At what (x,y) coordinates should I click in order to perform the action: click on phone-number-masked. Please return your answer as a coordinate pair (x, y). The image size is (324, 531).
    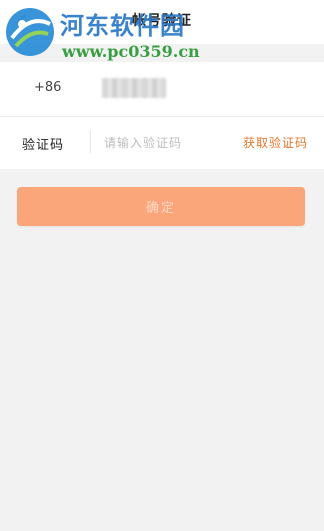
    Looking at the image, I should click on (134, 88).